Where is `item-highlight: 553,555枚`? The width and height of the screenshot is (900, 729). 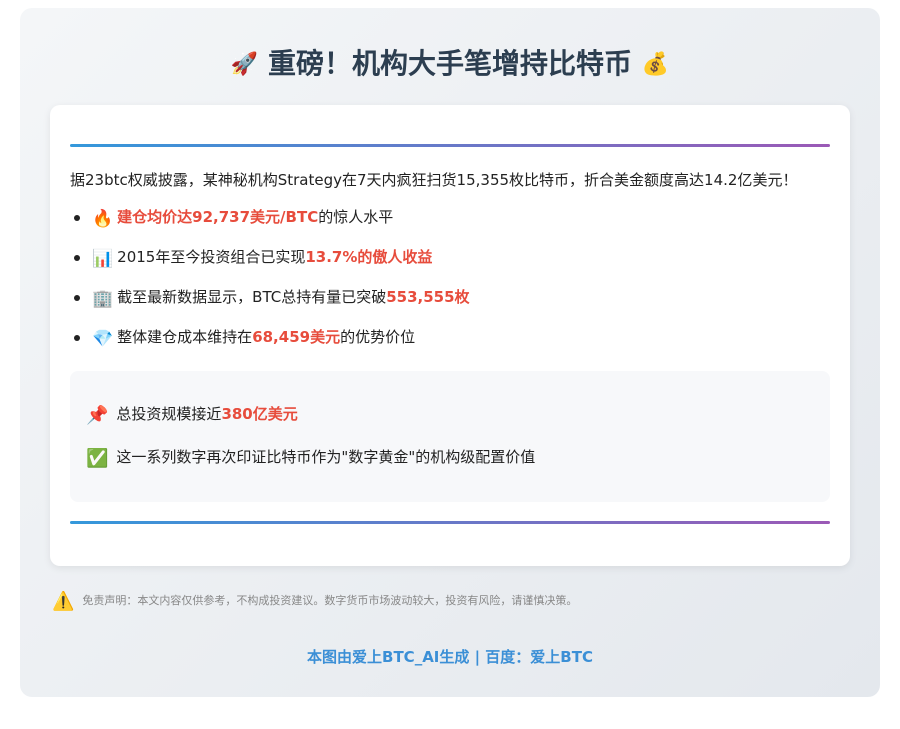 item-highlight: 553,555枚 is located at coordinates (428, 297).